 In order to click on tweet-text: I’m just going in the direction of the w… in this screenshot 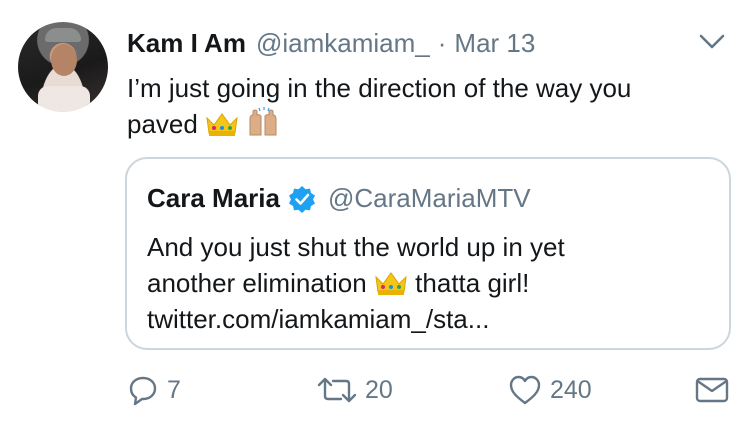, I will do `click(427, 106)`.